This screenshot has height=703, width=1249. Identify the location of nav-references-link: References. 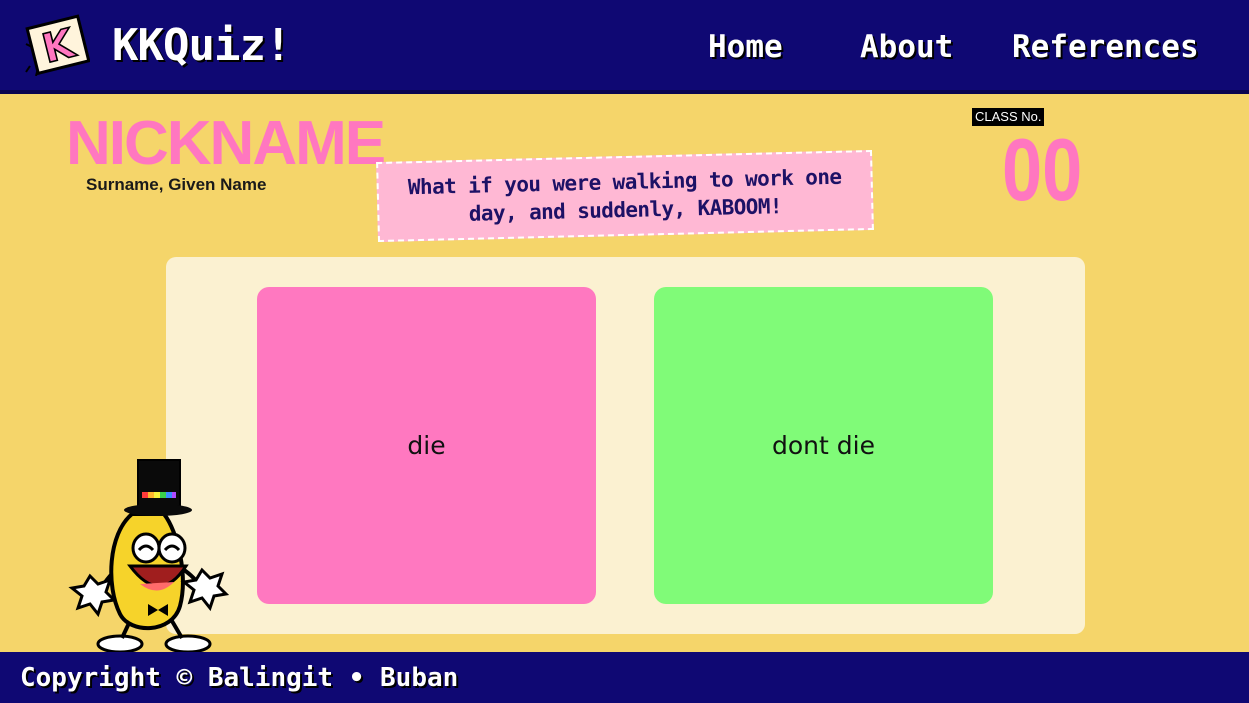
(1105, 47).